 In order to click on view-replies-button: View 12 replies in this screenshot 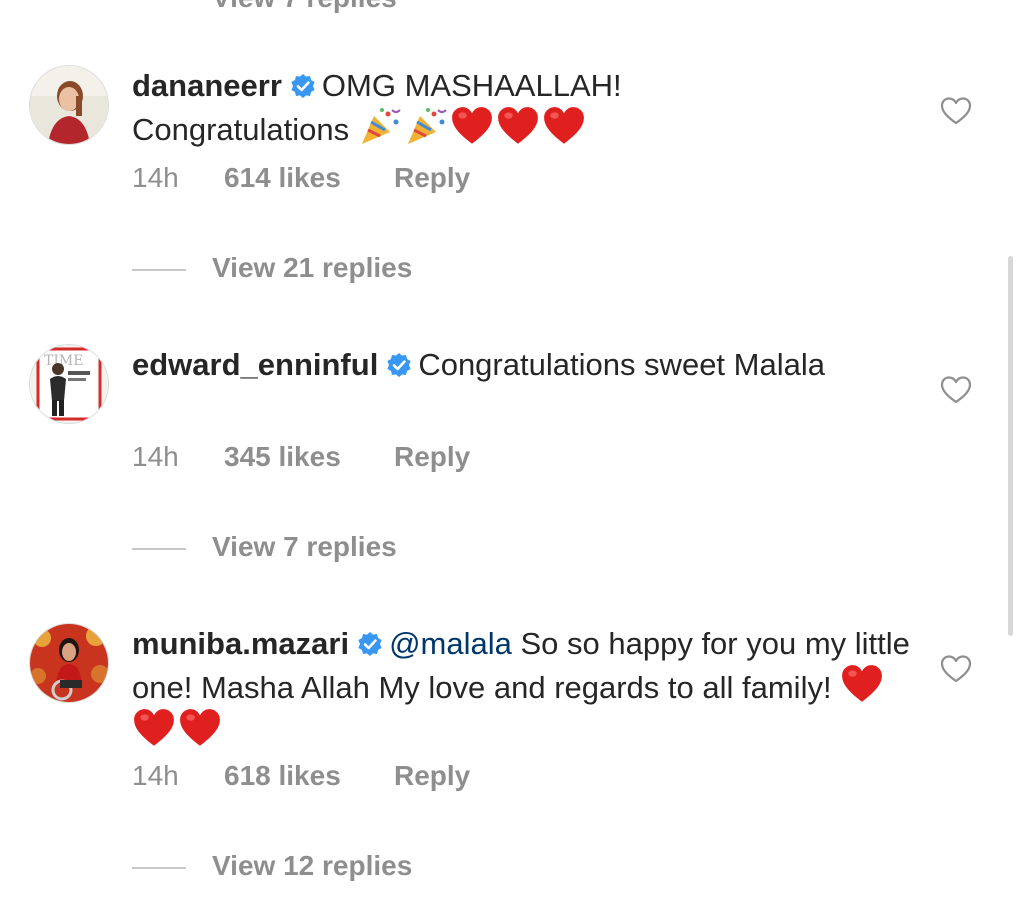, I will do `click(272, 866)`.